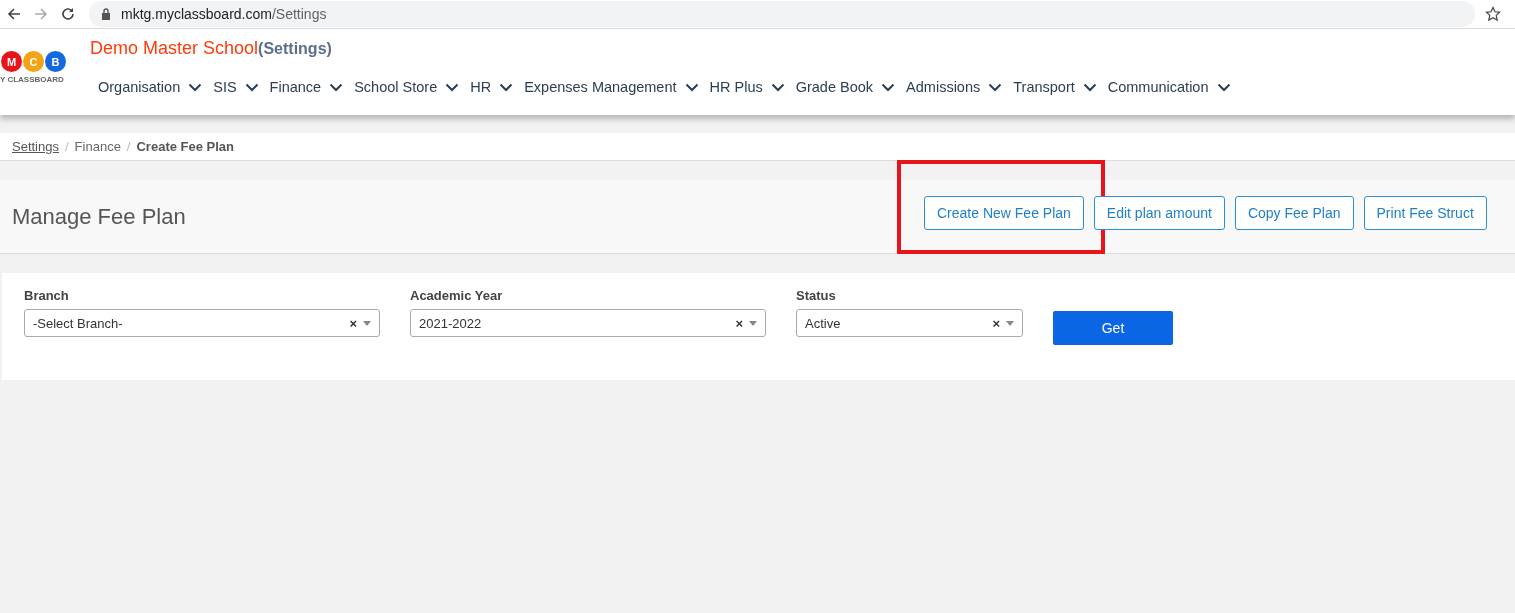  Describe the element at coordinates (97, 146) in the screenshot. I see `breadcrumb-item: Finance` at that location.